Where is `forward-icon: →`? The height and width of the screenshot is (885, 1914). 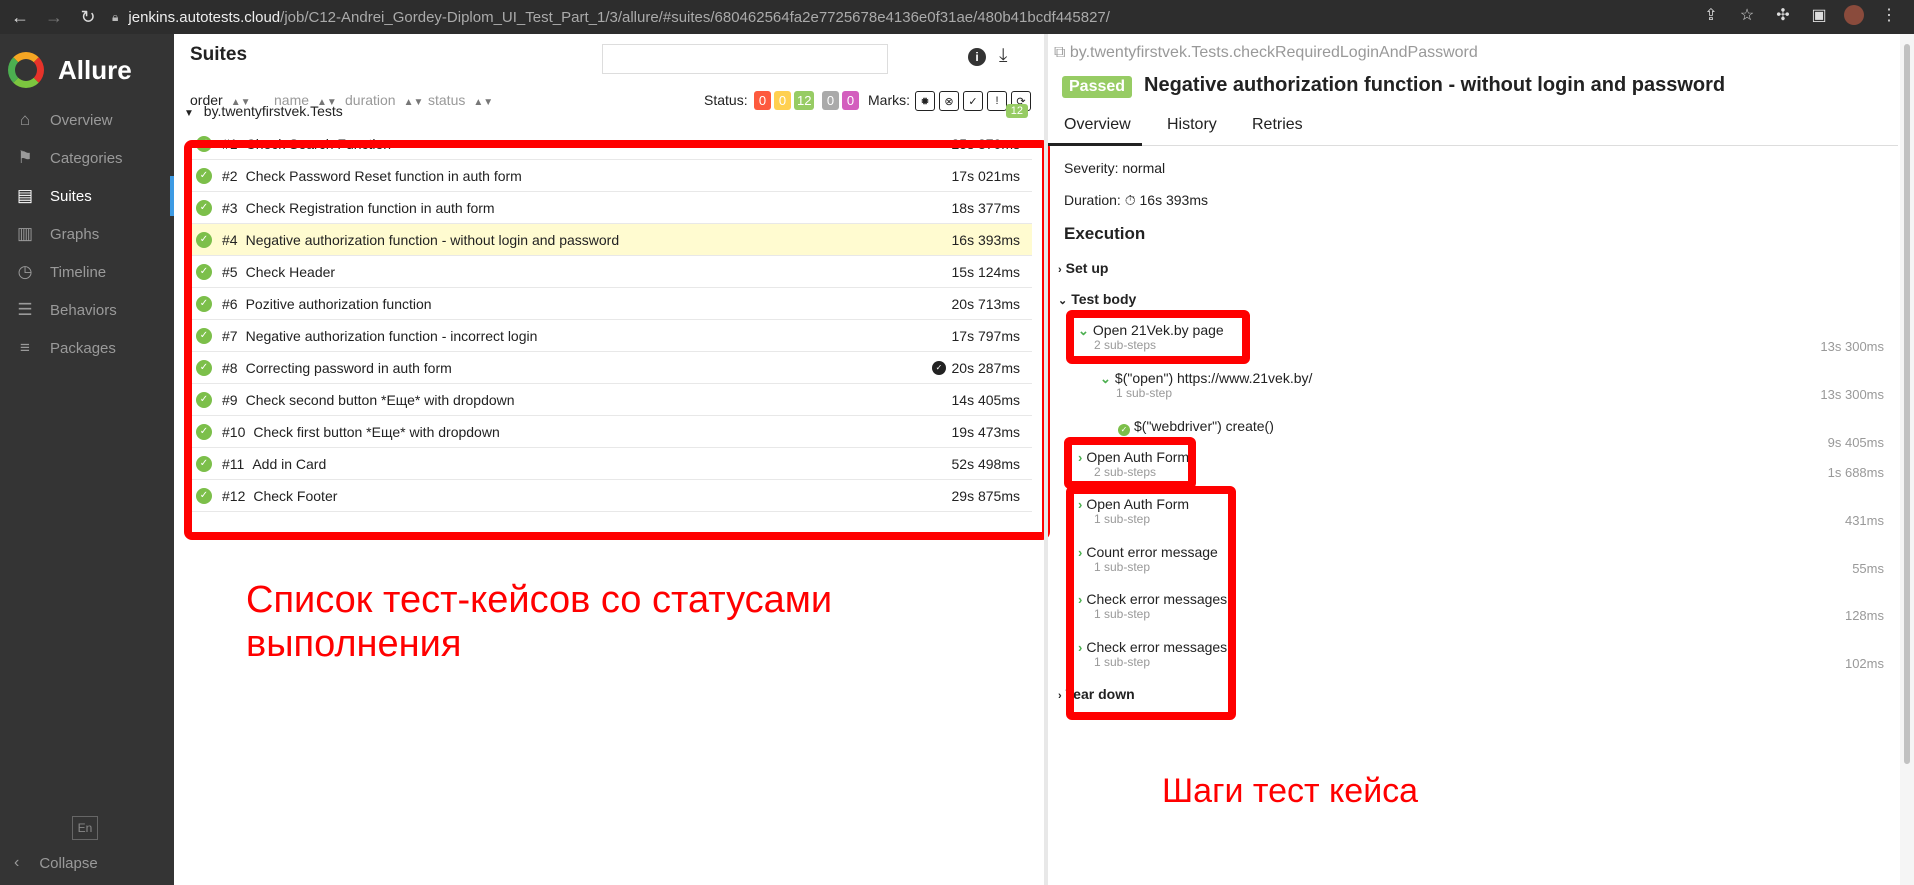
forward-icon: → is located at coordinates (54, 17).